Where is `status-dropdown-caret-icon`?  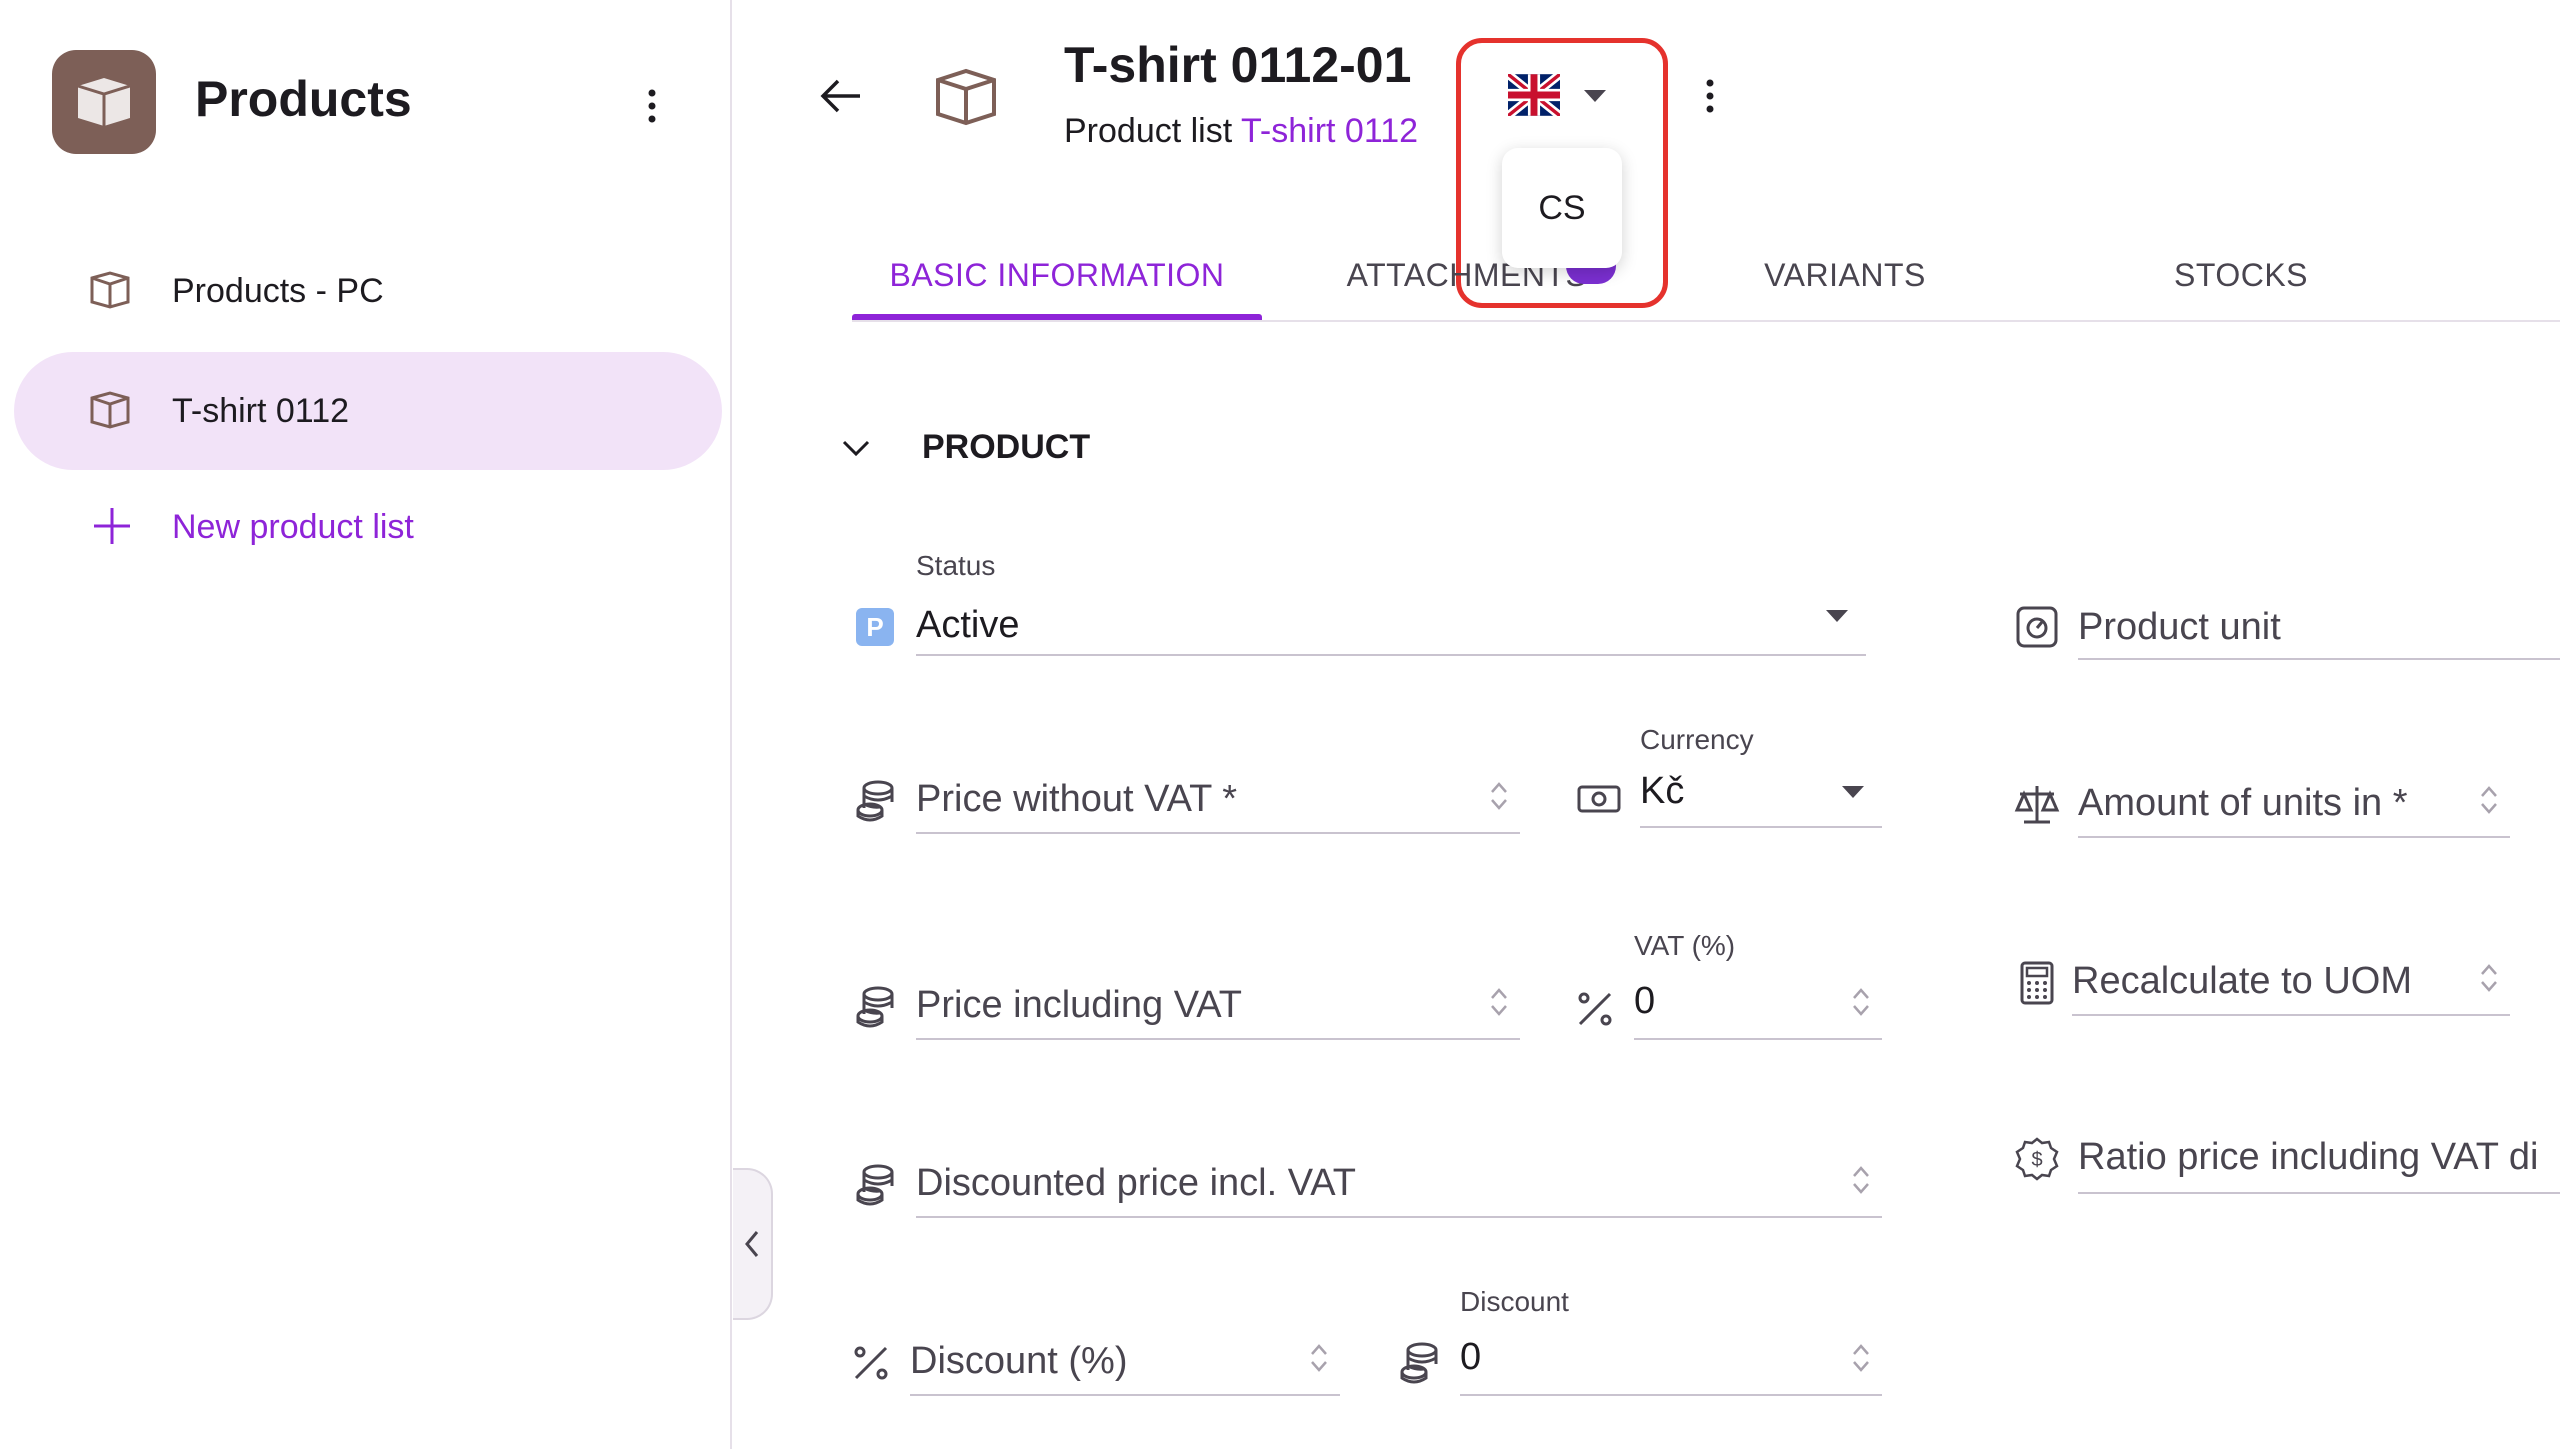 status-dropdown-caret-icon is located at coordinates (1837, 616).